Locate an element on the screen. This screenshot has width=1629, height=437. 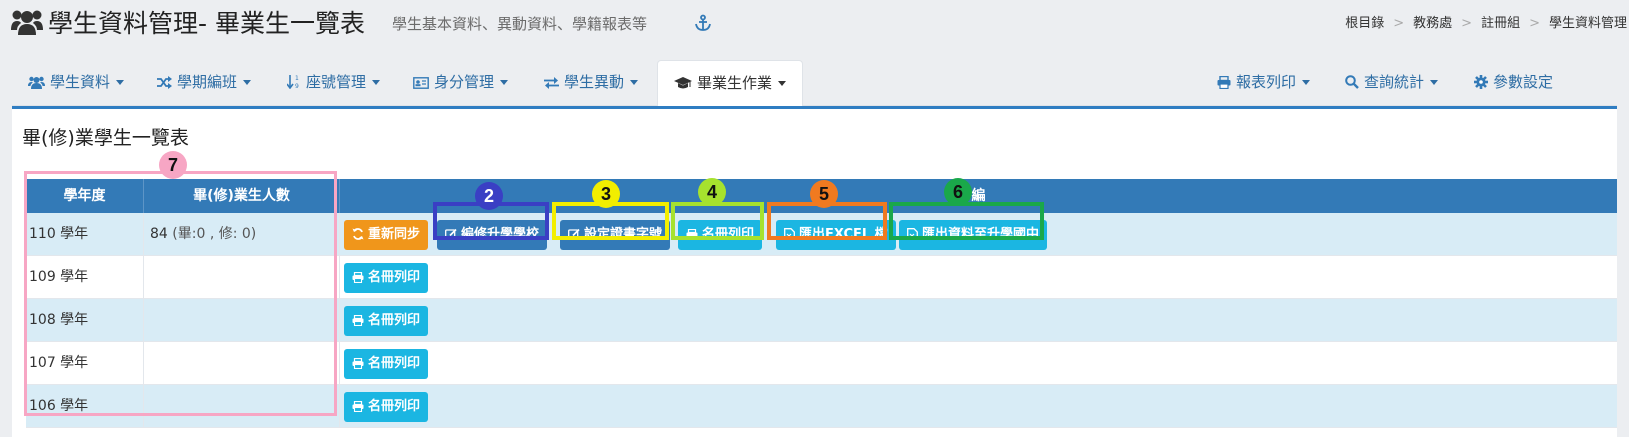
tab-identity: 身分管理 is located at coordinates (461, 83).